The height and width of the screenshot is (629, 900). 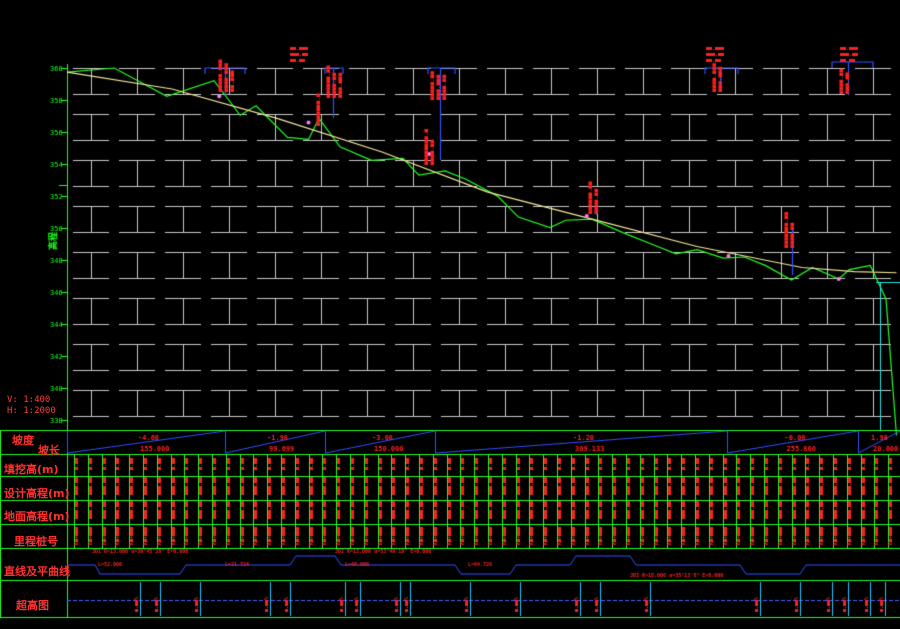 I want to click on row-label-superelevation: 超高图, so click(x=32, y=605).